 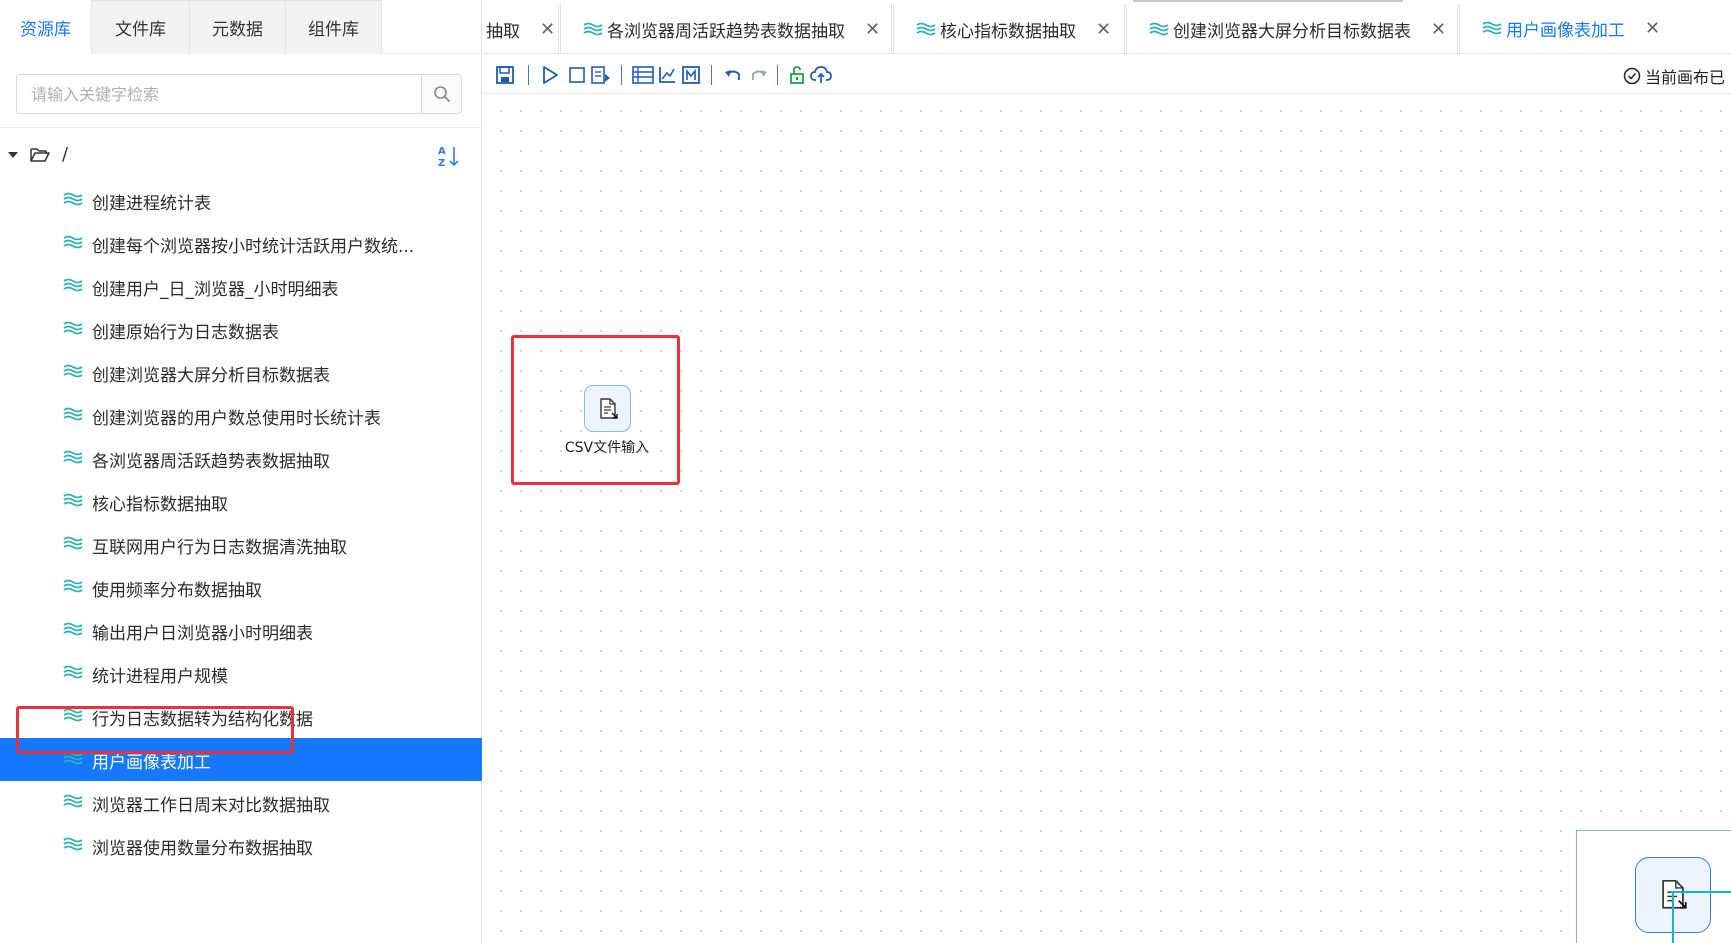 I want to click on tree-item: 输出用户日浏览器小时明细表, so click(x=241, y=630).